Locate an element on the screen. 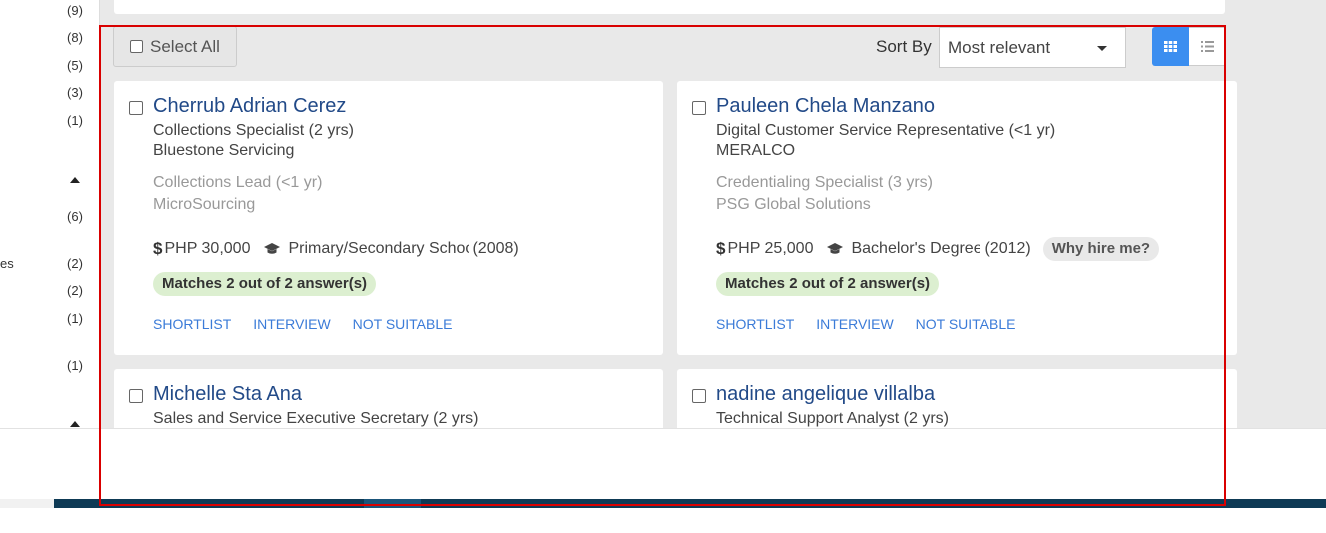 The image size is (1326, 533). candidate-name-link: Pauleen Chela Manzano is located at coordinates (825, 106).